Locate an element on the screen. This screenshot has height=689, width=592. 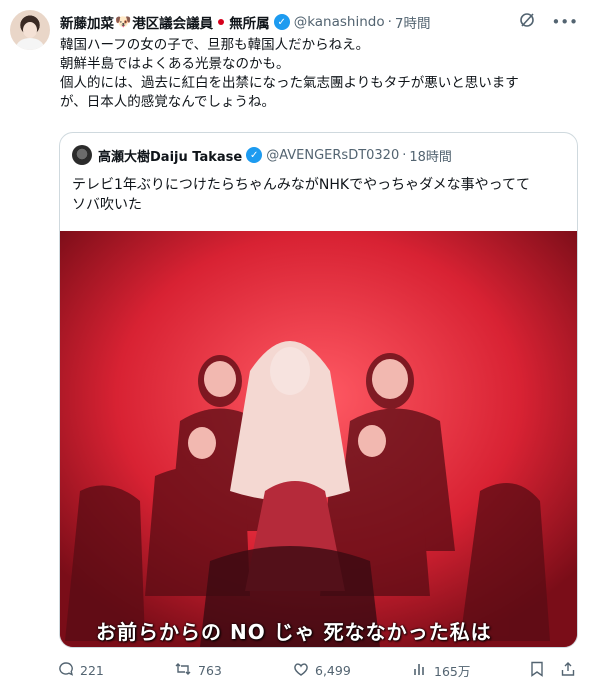
share-icon is located at coordinates (568, 670).